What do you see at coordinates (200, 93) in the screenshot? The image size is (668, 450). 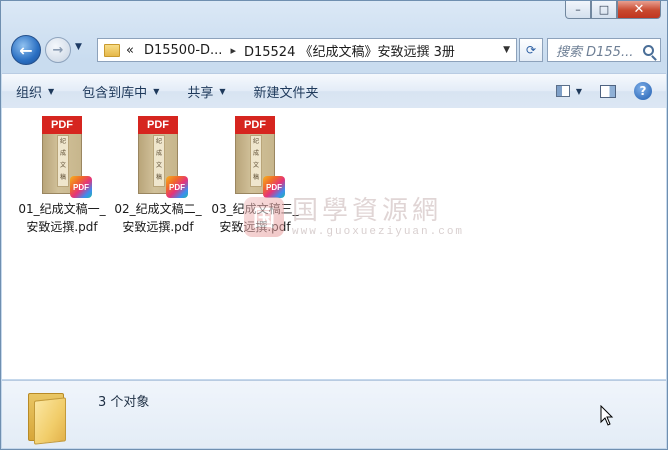 I see `share-label: 共享` at bounding box center [200, 93].